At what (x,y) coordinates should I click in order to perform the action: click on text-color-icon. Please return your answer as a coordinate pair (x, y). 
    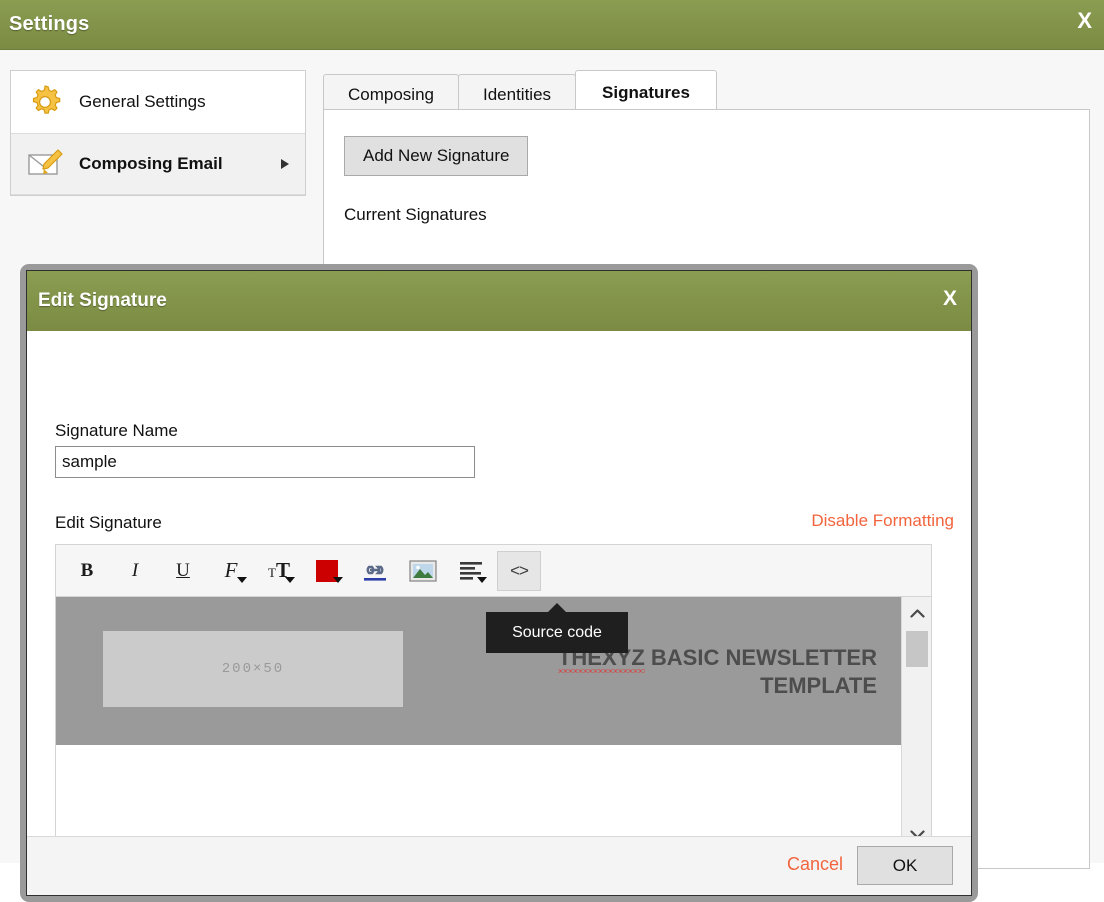
    Looking at the image, I should click on (327, 571).